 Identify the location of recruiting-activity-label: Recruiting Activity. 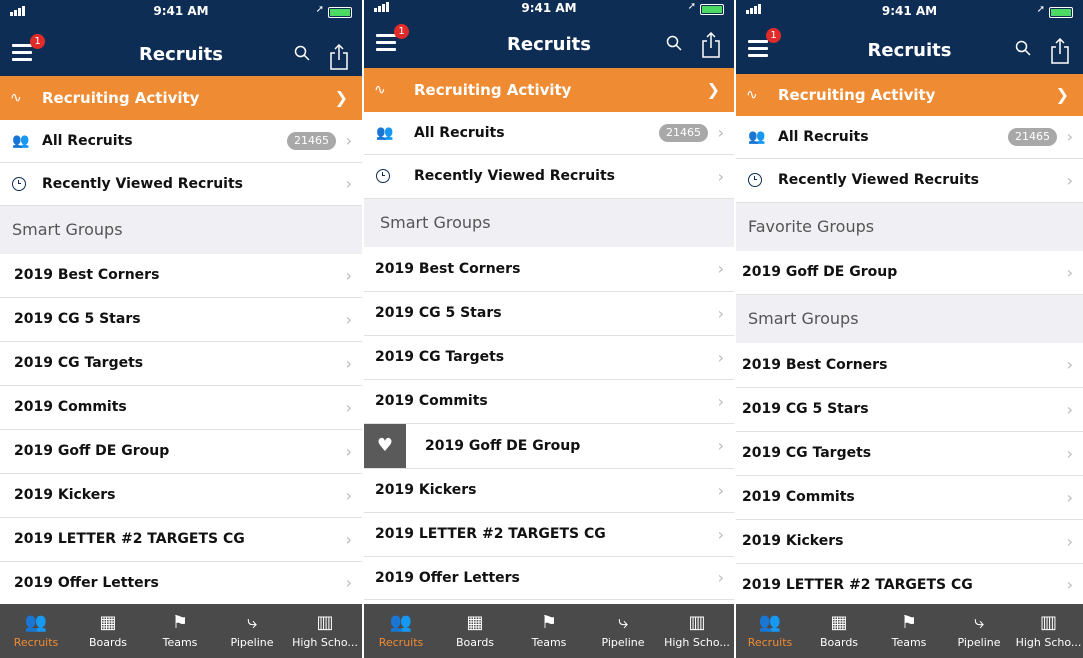
(493, 90).